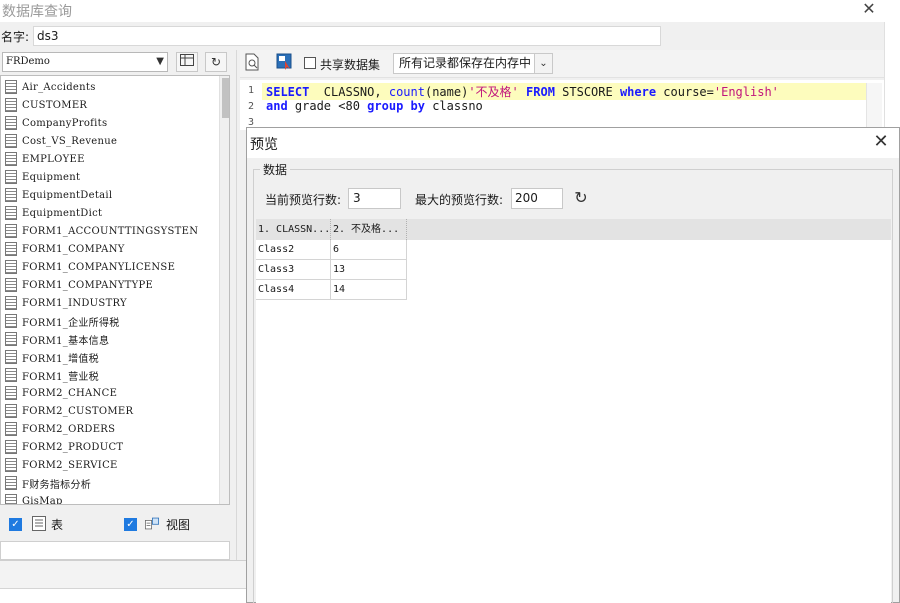 This screenshot has height=603, width=900. I want to click on memory-mode-select: 所有记录都保存在内存中 ⌄, so click(473, 63).